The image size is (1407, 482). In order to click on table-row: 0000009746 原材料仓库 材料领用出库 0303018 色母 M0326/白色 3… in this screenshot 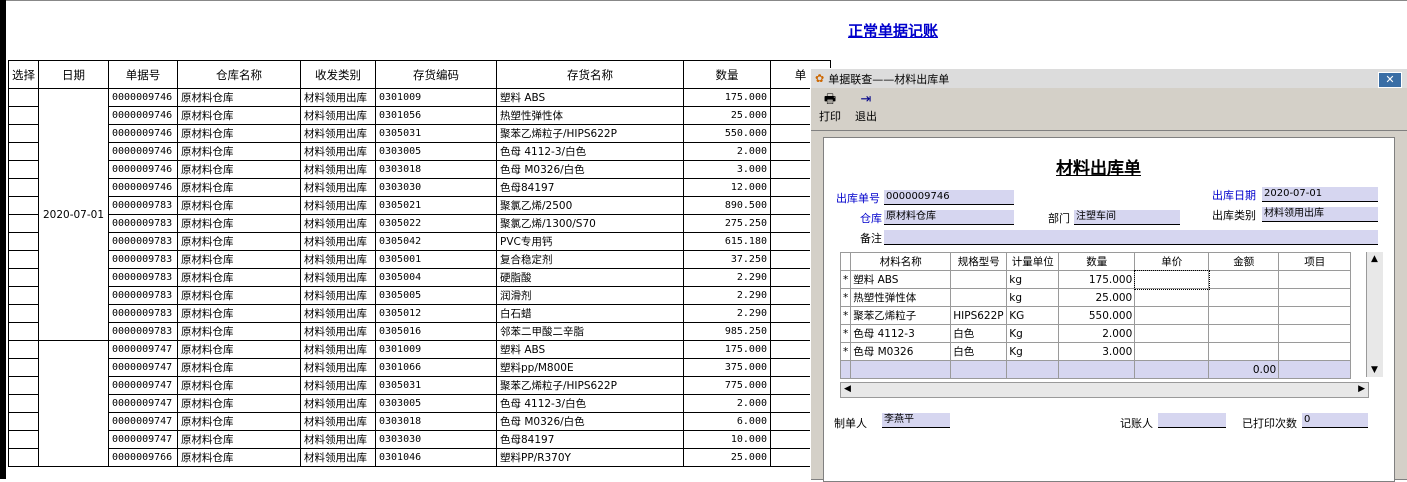, I will do `click(419, 169)`.